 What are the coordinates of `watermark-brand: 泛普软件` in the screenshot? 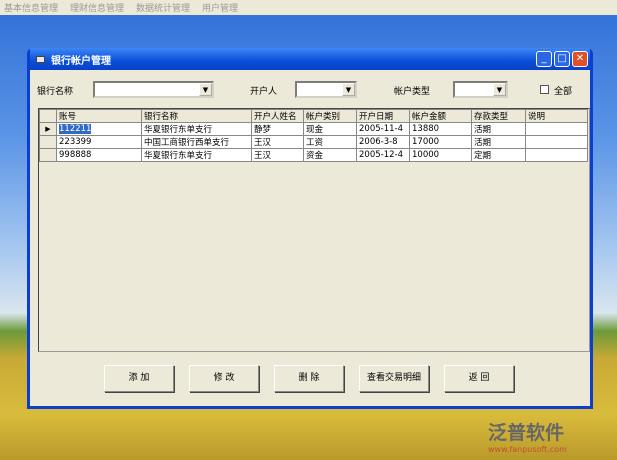 It's located at (526, 433).